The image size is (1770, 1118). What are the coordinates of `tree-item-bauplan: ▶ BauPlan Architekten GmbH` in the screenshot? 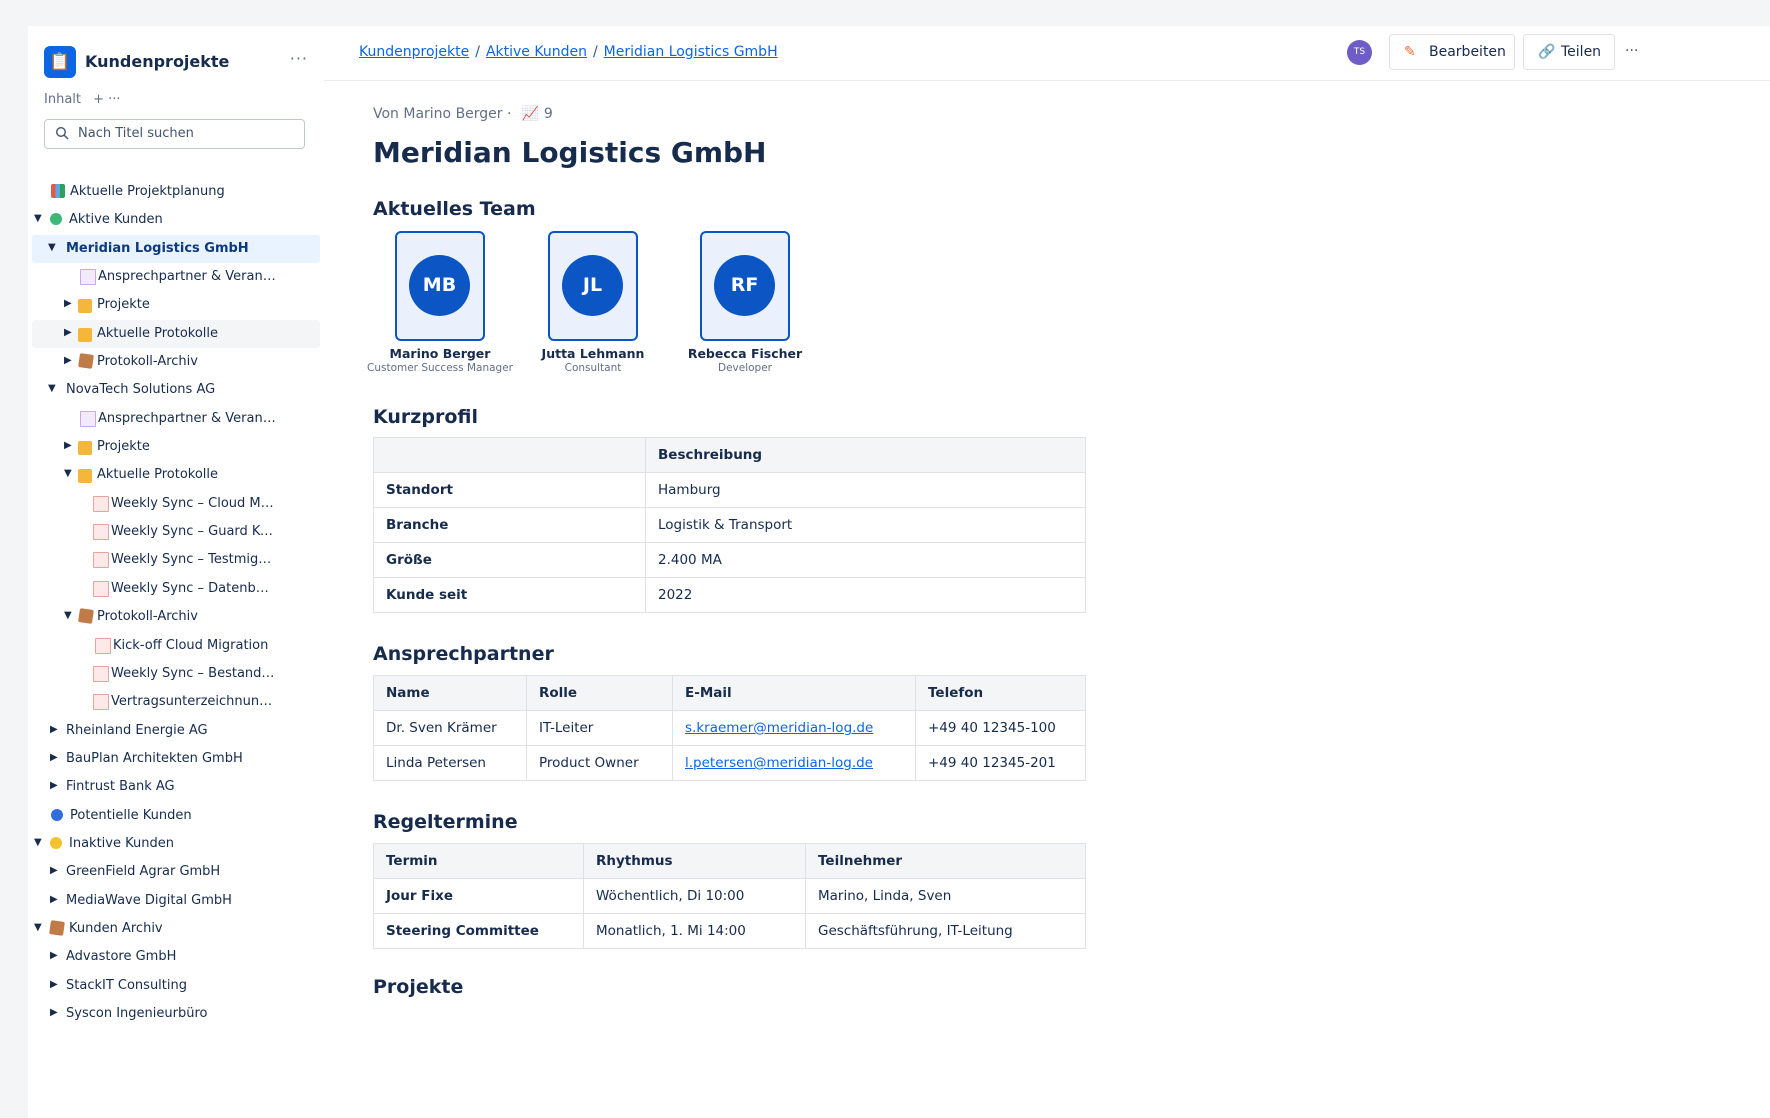 It's located at (176, 759).